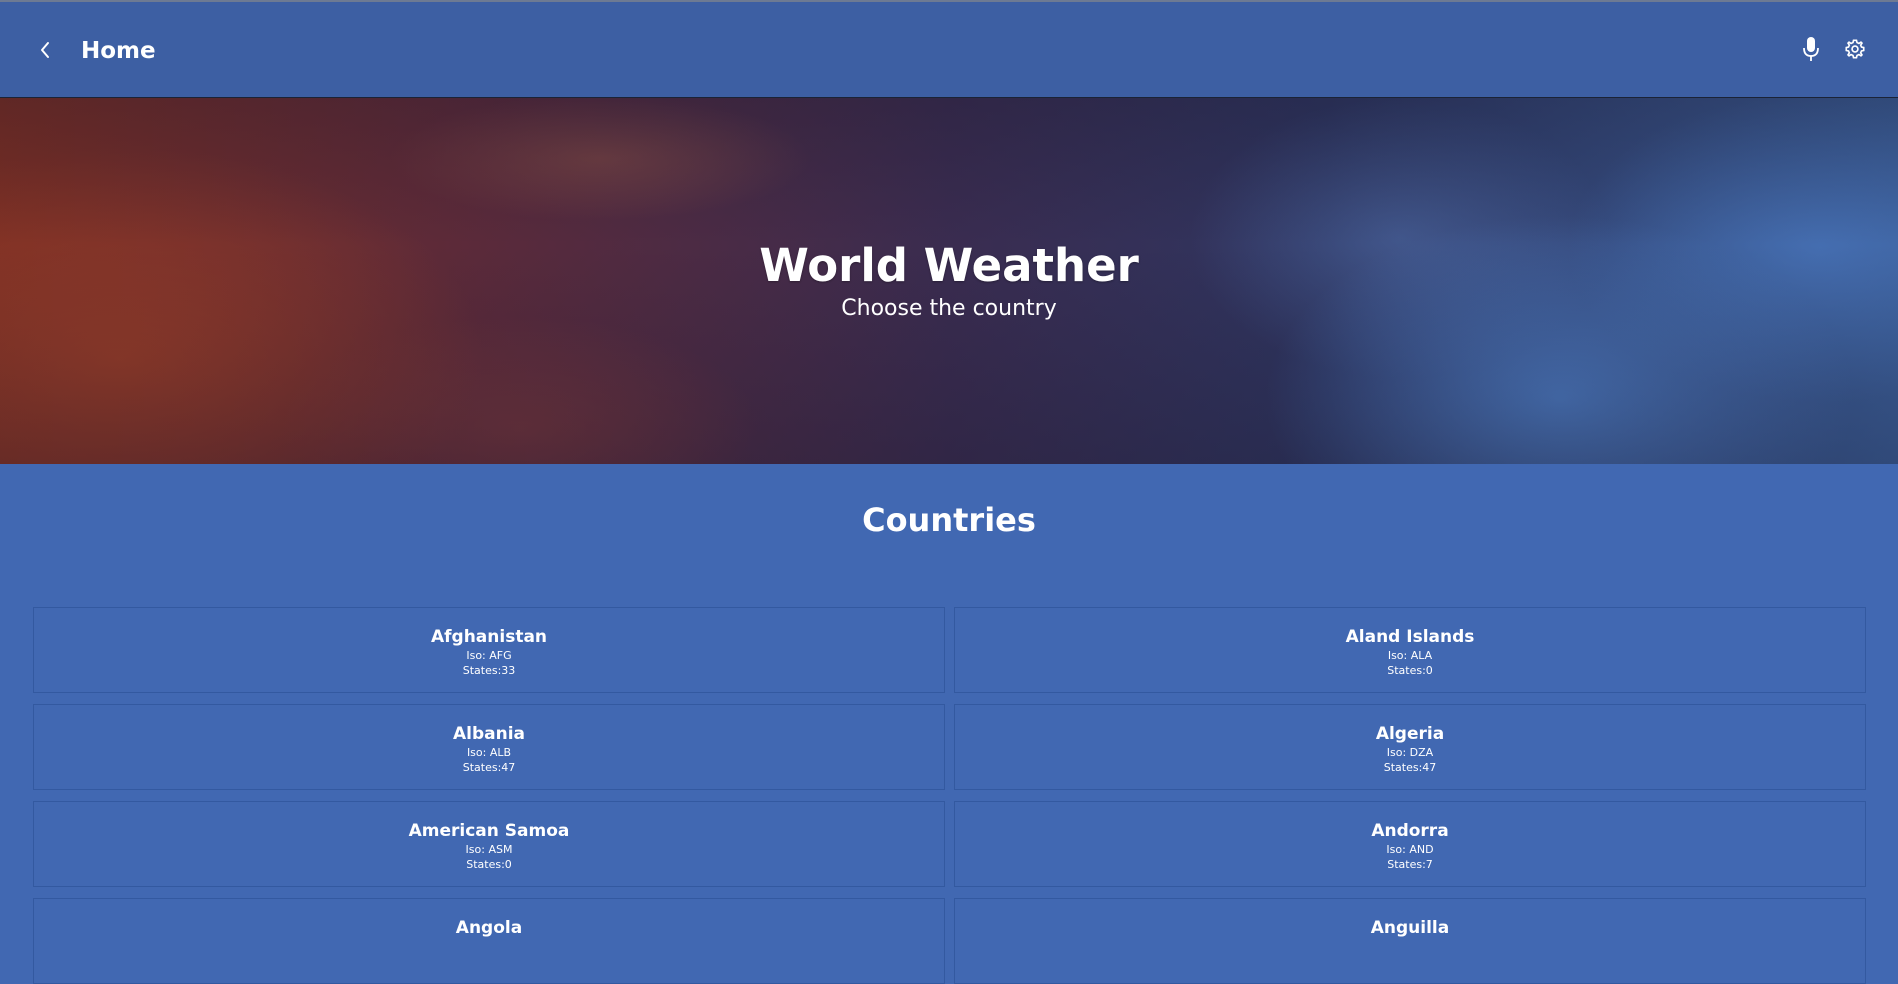  I want to click on microphone-button, so click(1811, 49).